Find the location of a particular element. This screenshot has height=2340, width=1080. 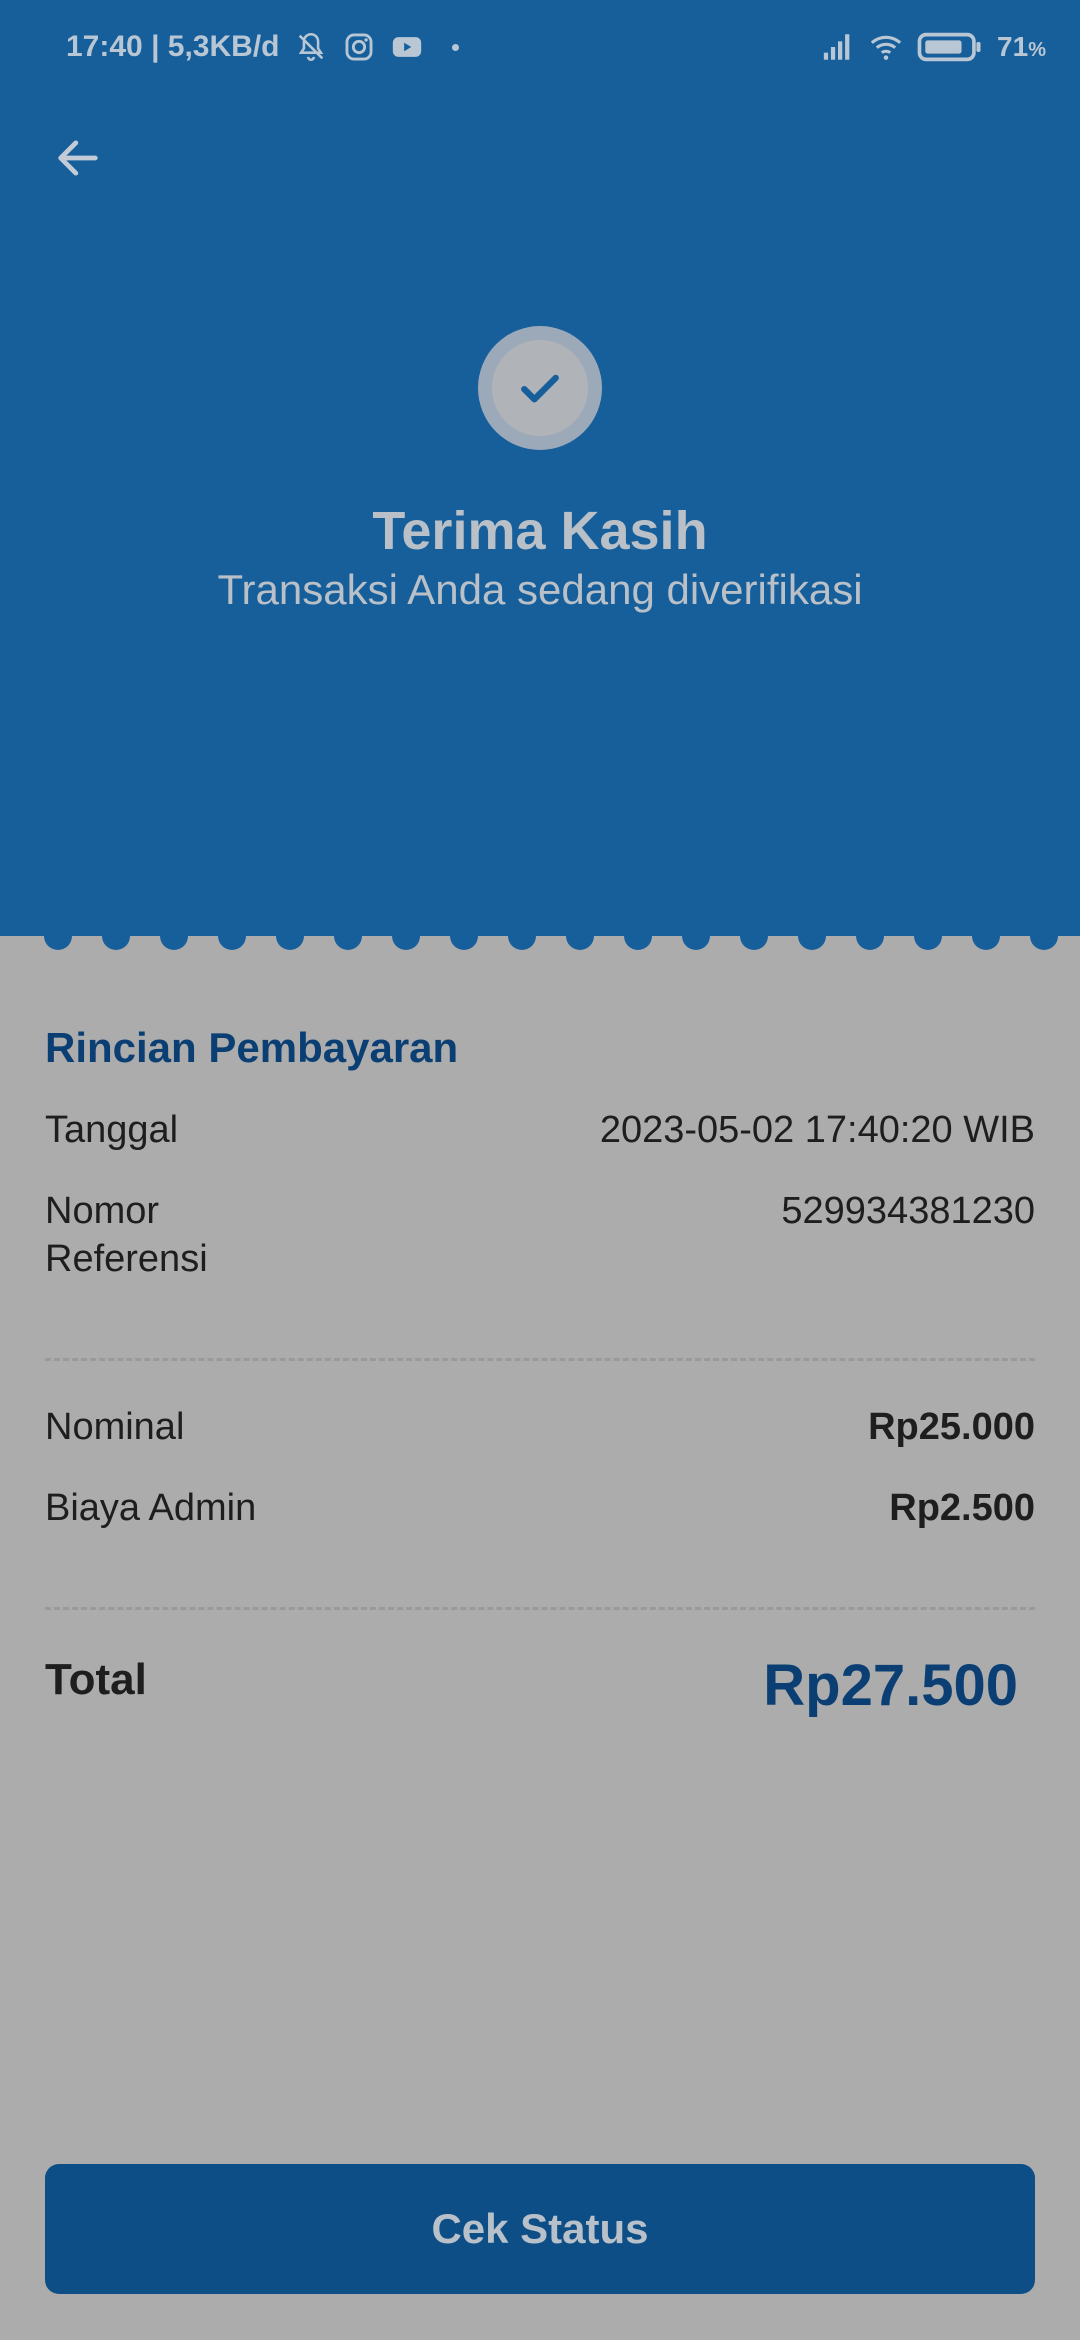

battery-percent: 71% is located at coordinates (1021, 46).